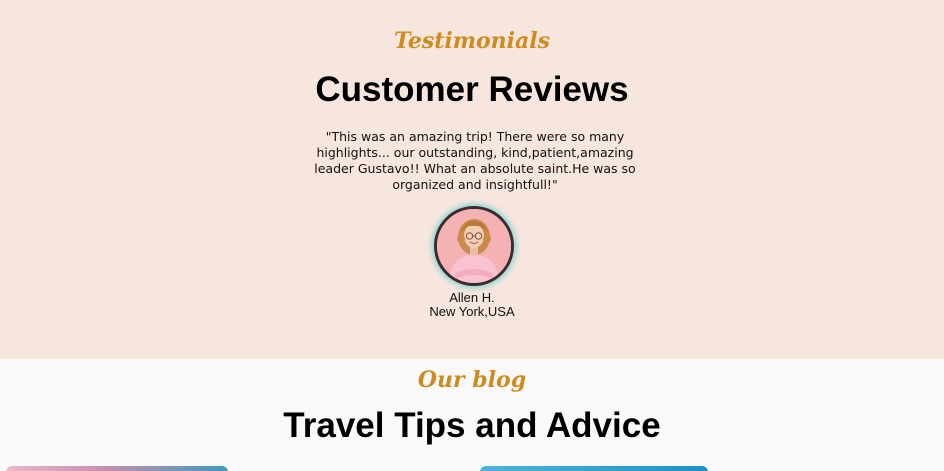  What do you see at coordinates (472, 297) in the screenshot?
I see `reviewer-name: Allen H.` at bounding box center [472, 297].